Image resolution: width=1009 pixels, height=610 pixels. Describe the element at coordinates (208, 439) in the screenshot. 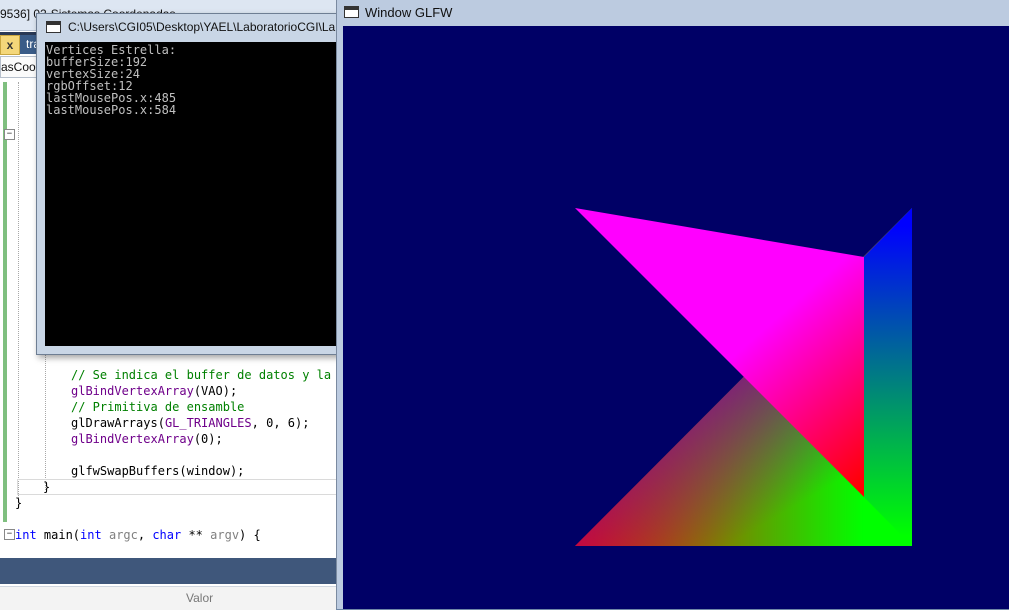

I see `code-text: (0);` at that location.